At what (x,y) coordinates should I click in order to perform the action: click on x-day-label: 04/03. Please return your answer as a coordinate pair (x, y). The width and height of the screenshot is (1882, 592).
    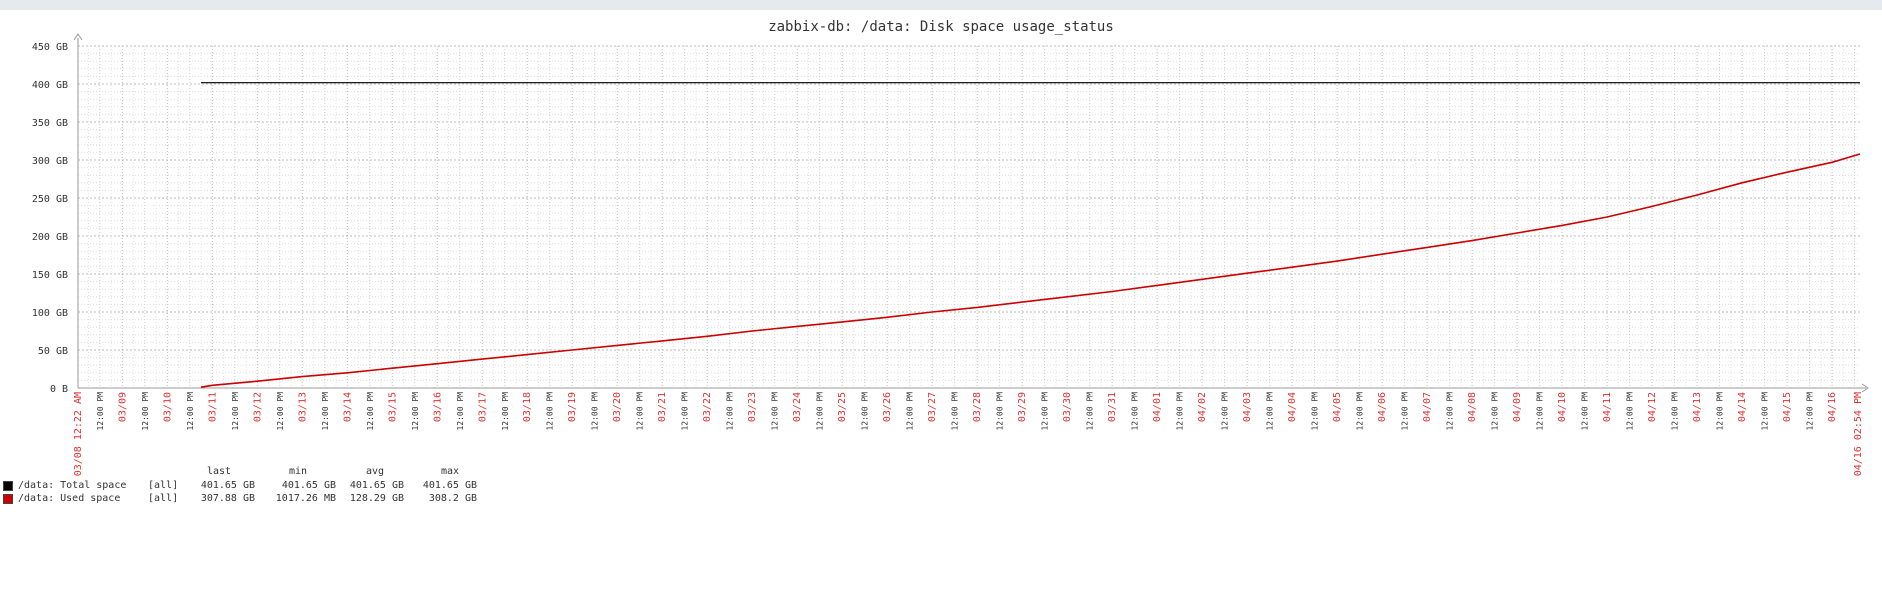
    Looking at the image, I should click on (1247, 407).